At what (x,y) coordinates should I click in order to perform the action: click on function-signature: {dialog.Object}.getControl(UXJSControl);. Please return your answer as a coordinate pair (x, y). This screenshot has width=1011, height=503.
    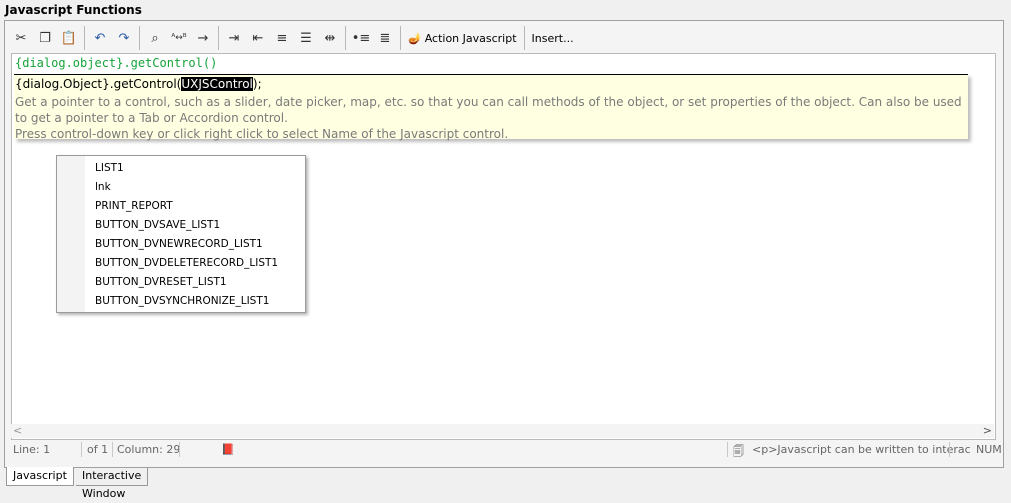
    Looking at the image, I should click on (138, 84).